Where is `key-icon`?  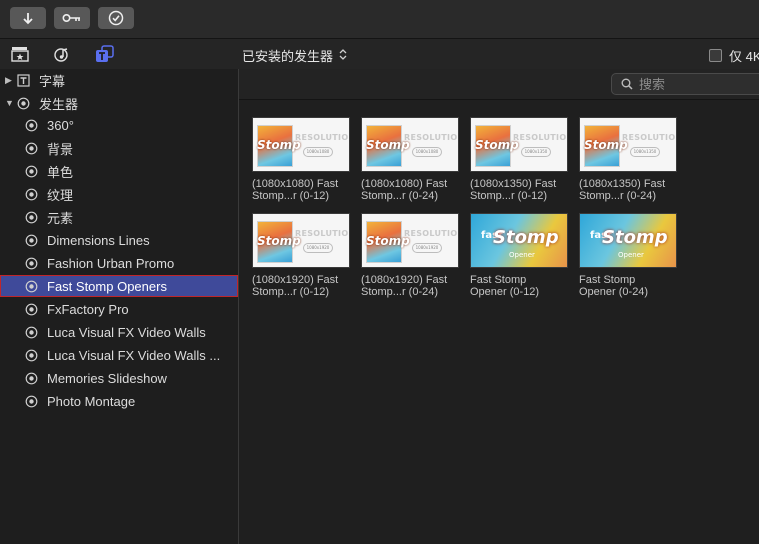 key-icon is located at coordinates (72, 18).